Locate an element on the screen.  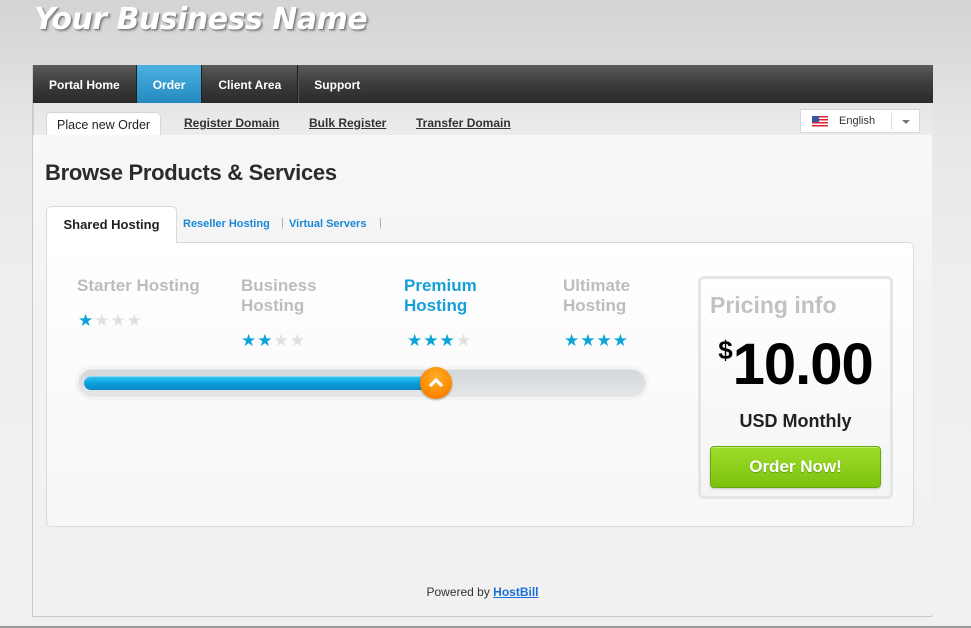
order-now-button: Order Now! is located at coordinates (795, 467).